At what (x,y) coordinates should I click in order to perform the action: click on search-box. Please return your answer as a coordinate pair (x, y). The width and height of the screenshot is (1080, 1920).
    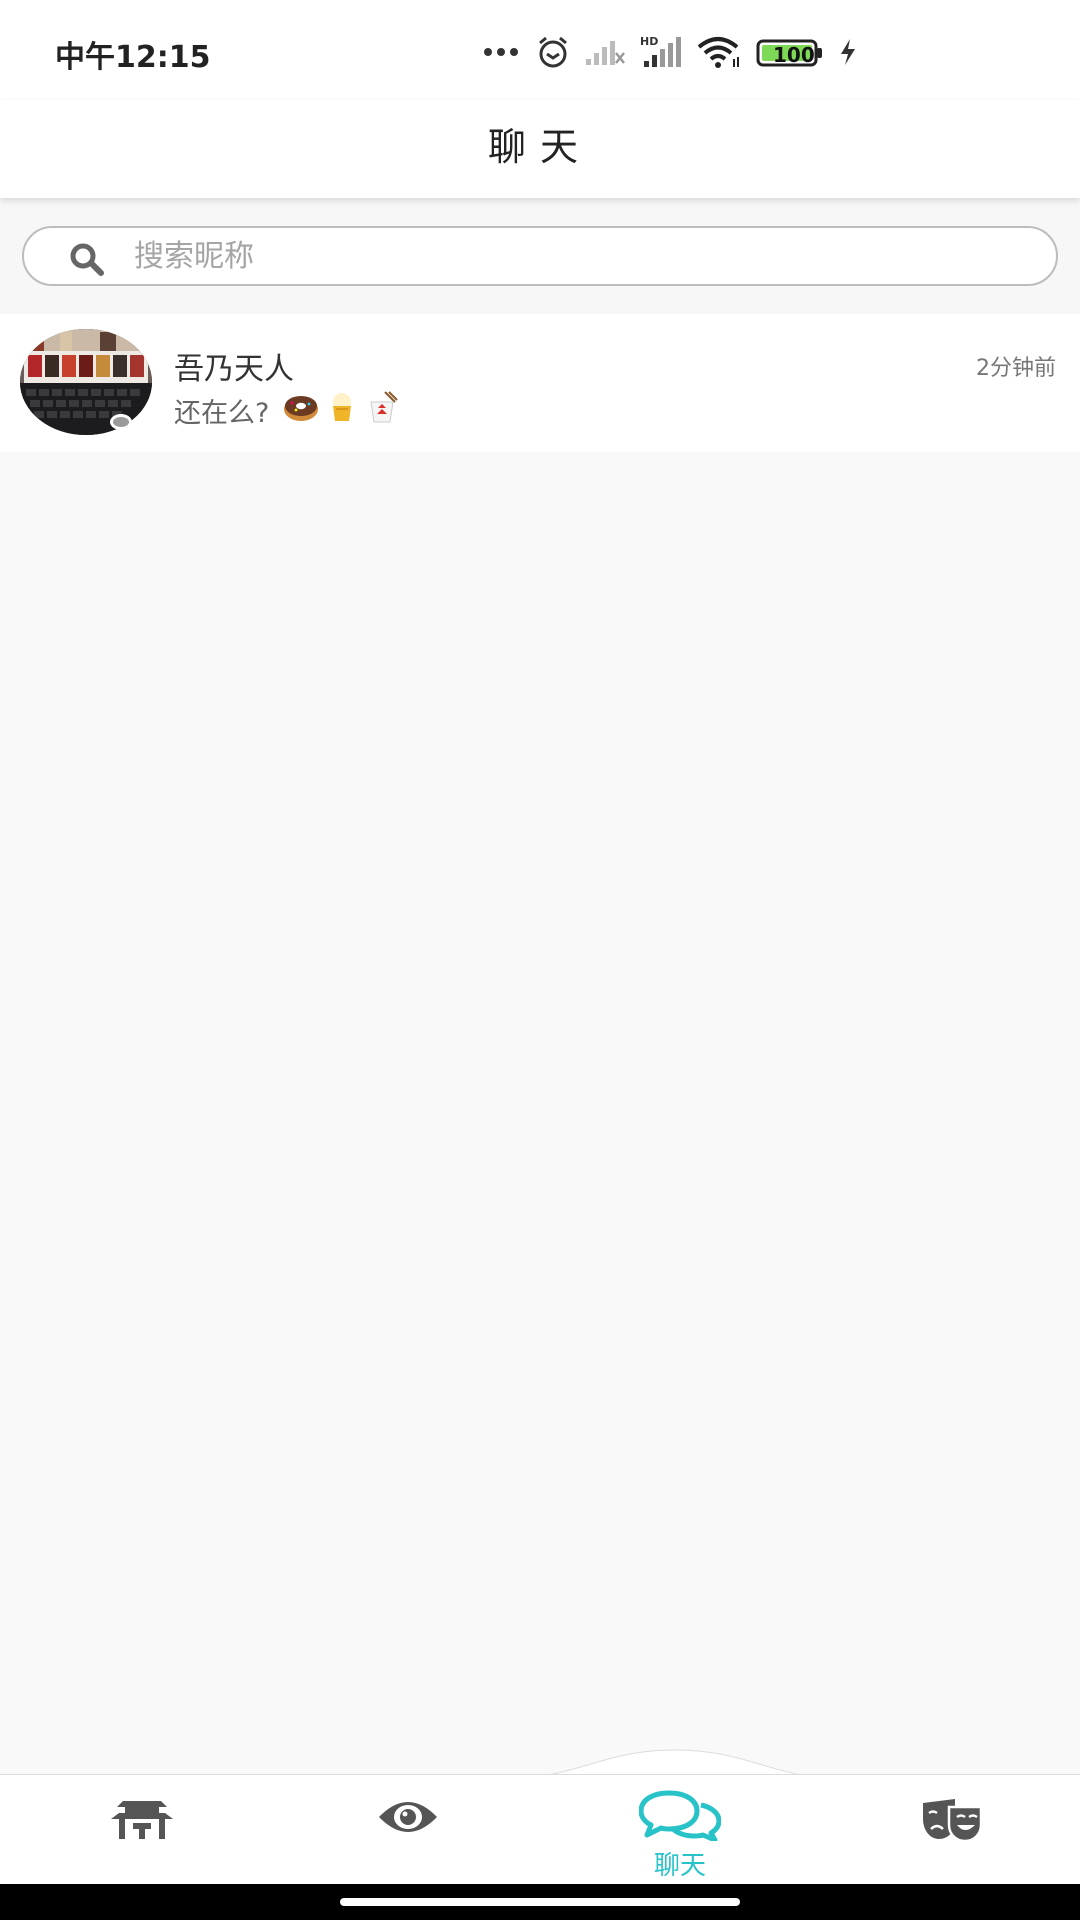
    Looking at the image, I should click on (540, 256).